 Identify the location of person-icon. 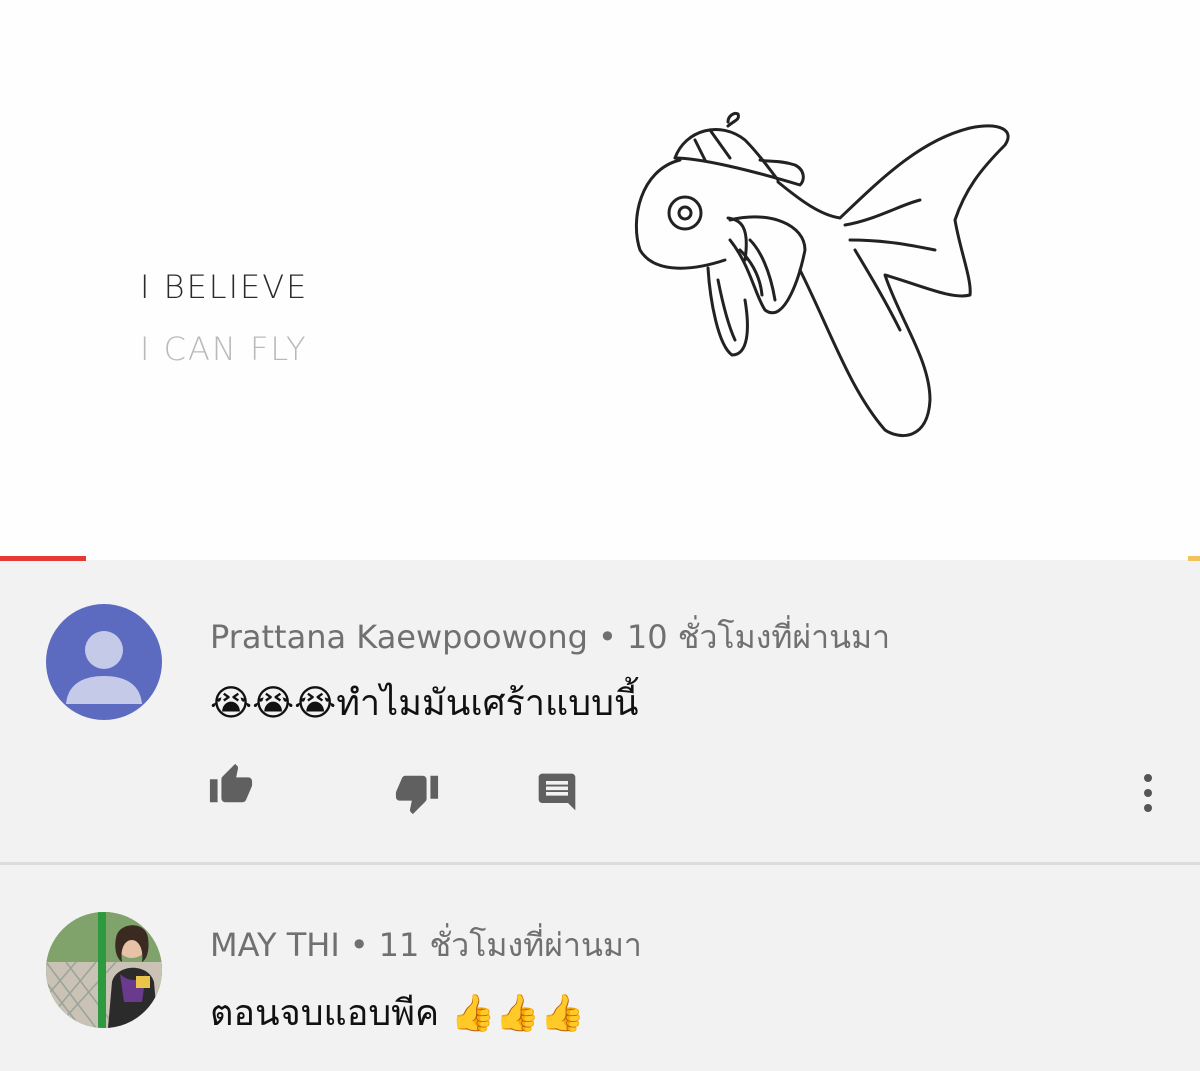
(104, 667).